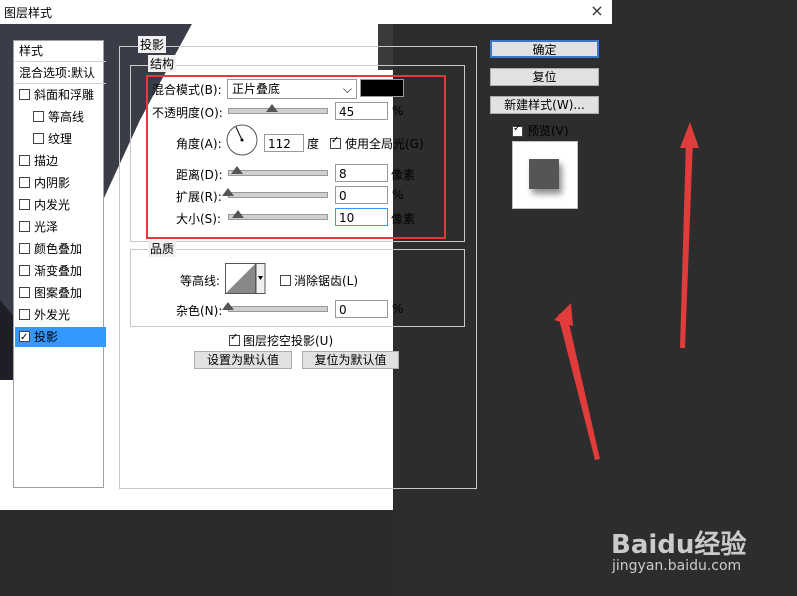 This screenshot has height=596, width=797. I want to click on arrow-to-ok, so click(686, 244).